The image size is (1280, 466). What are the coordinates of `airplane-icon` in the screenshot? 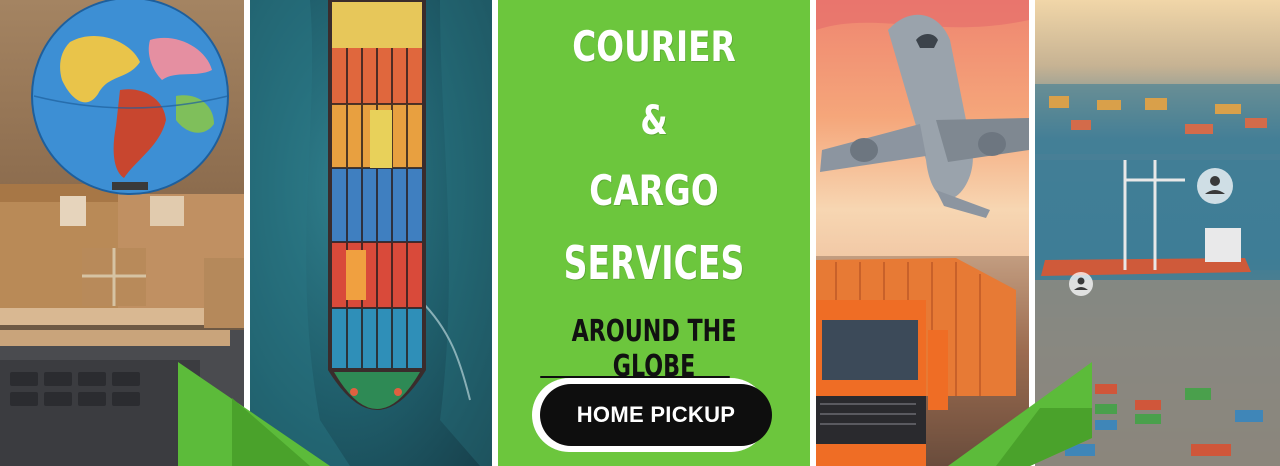 It's located at (924, 116).